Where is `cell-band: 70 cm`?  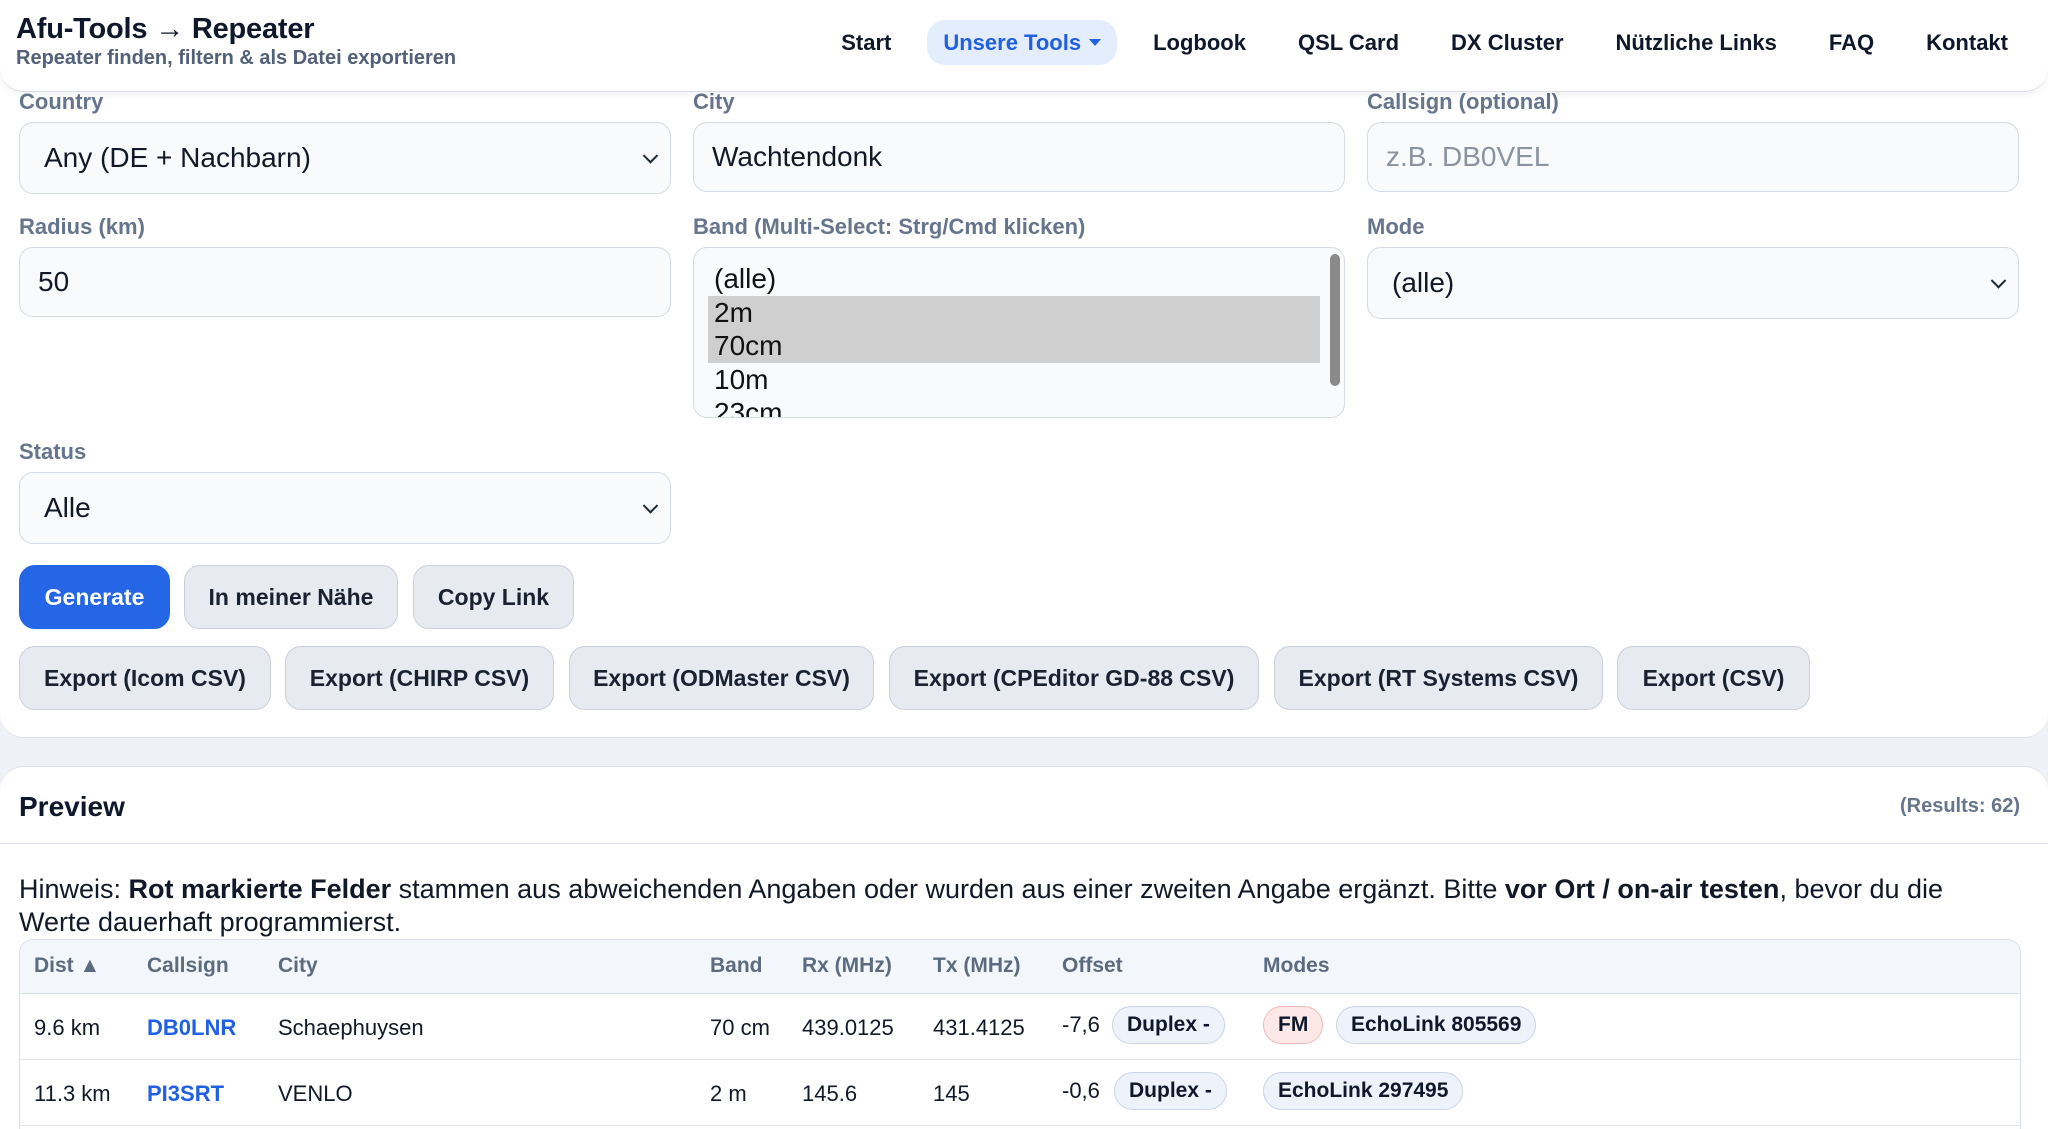
cell-band: 70 cm is located at coordinates (740, 1027).